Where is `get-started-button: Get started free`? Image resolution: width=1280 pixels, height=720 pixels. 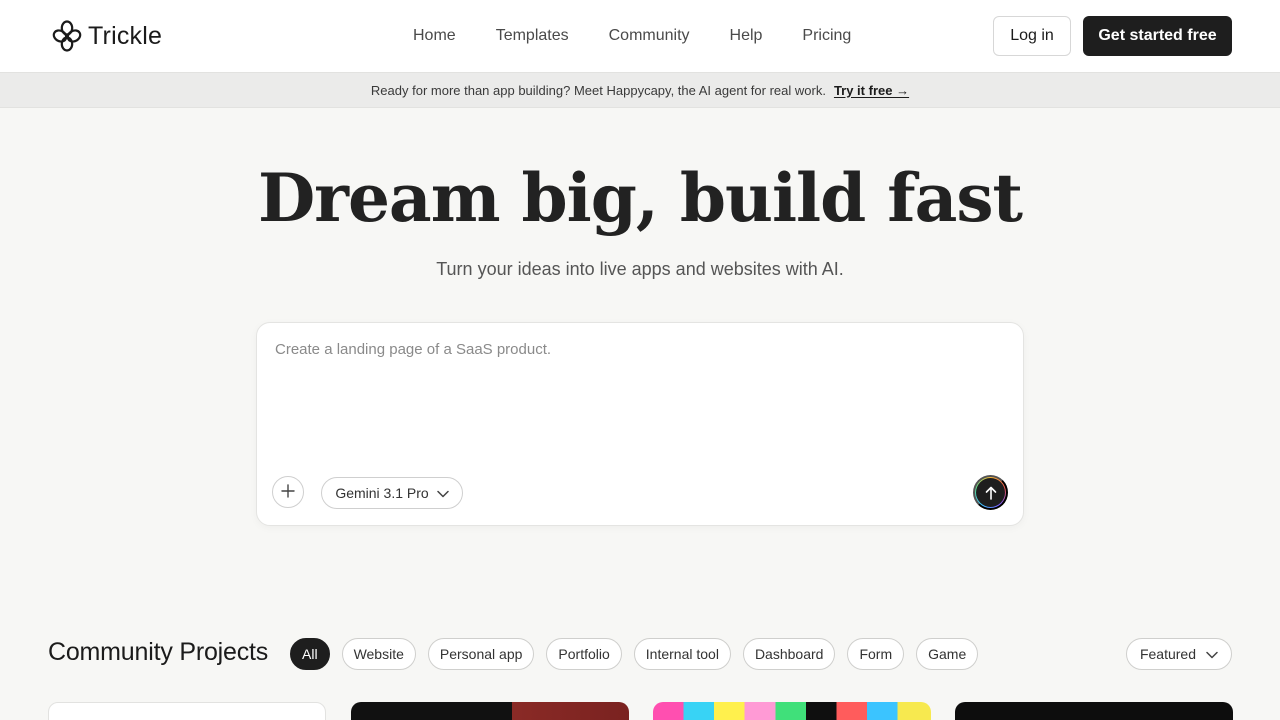
get-started-button: Get started free is located at coordinates (1157, 36).